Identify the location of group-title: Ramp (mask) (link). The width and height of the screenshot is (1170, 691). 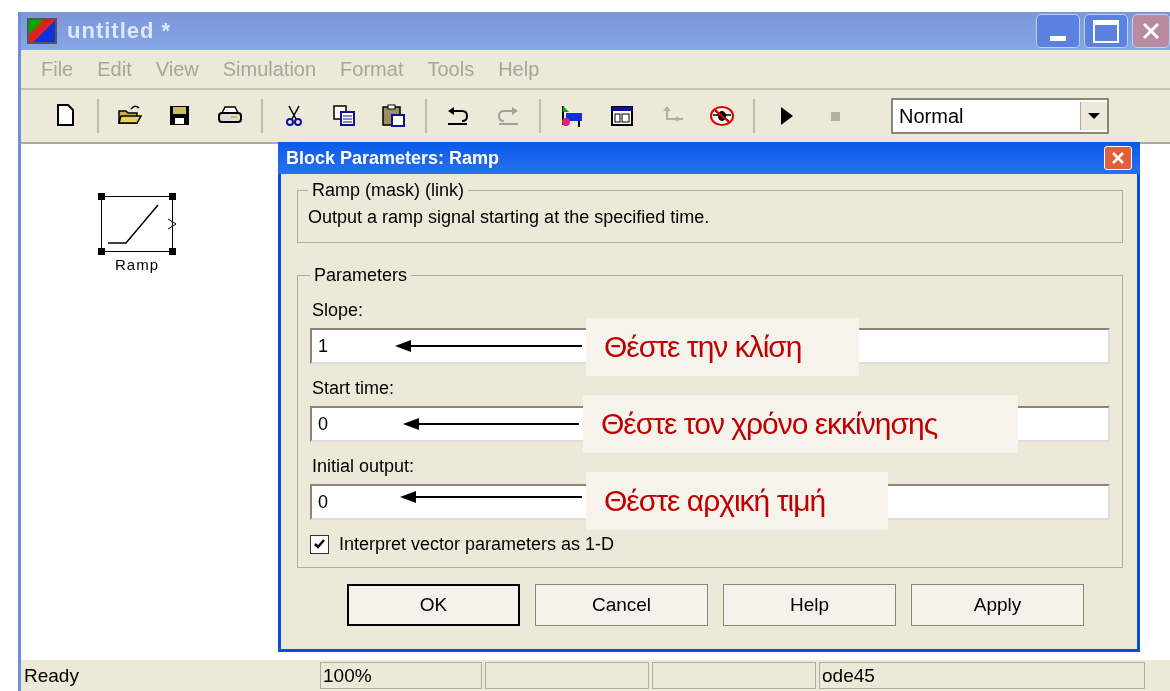
(388, 190).